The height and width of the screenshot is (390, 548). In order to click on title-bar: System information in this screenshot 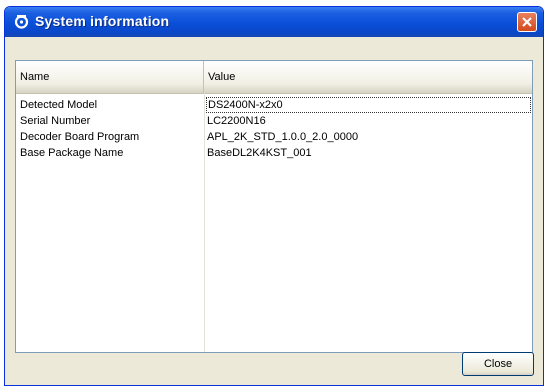, I will do `click(274, 22)`.